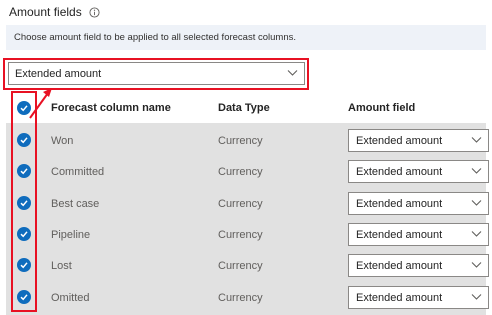 The width and height of the screenshot is (492, 315). I want to click on header-amount-field: Amount field, so click(381, 108).